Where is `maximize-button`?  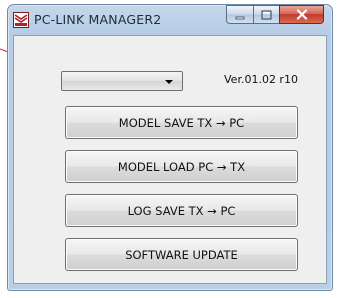 maximize-button is located at coordinates (266, 14).